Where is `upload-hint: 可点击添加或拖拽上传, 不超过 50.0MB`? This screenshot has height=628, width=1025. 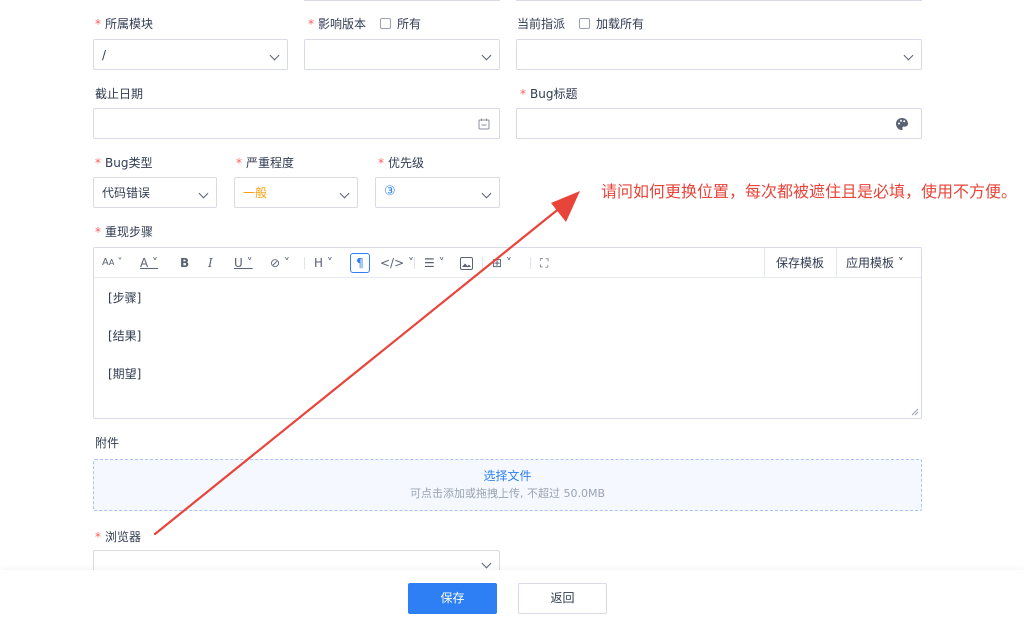 upload-hint: 可点击添加或拖拽上传, 不超过 50.0MB is located at coordinates (507, 493).